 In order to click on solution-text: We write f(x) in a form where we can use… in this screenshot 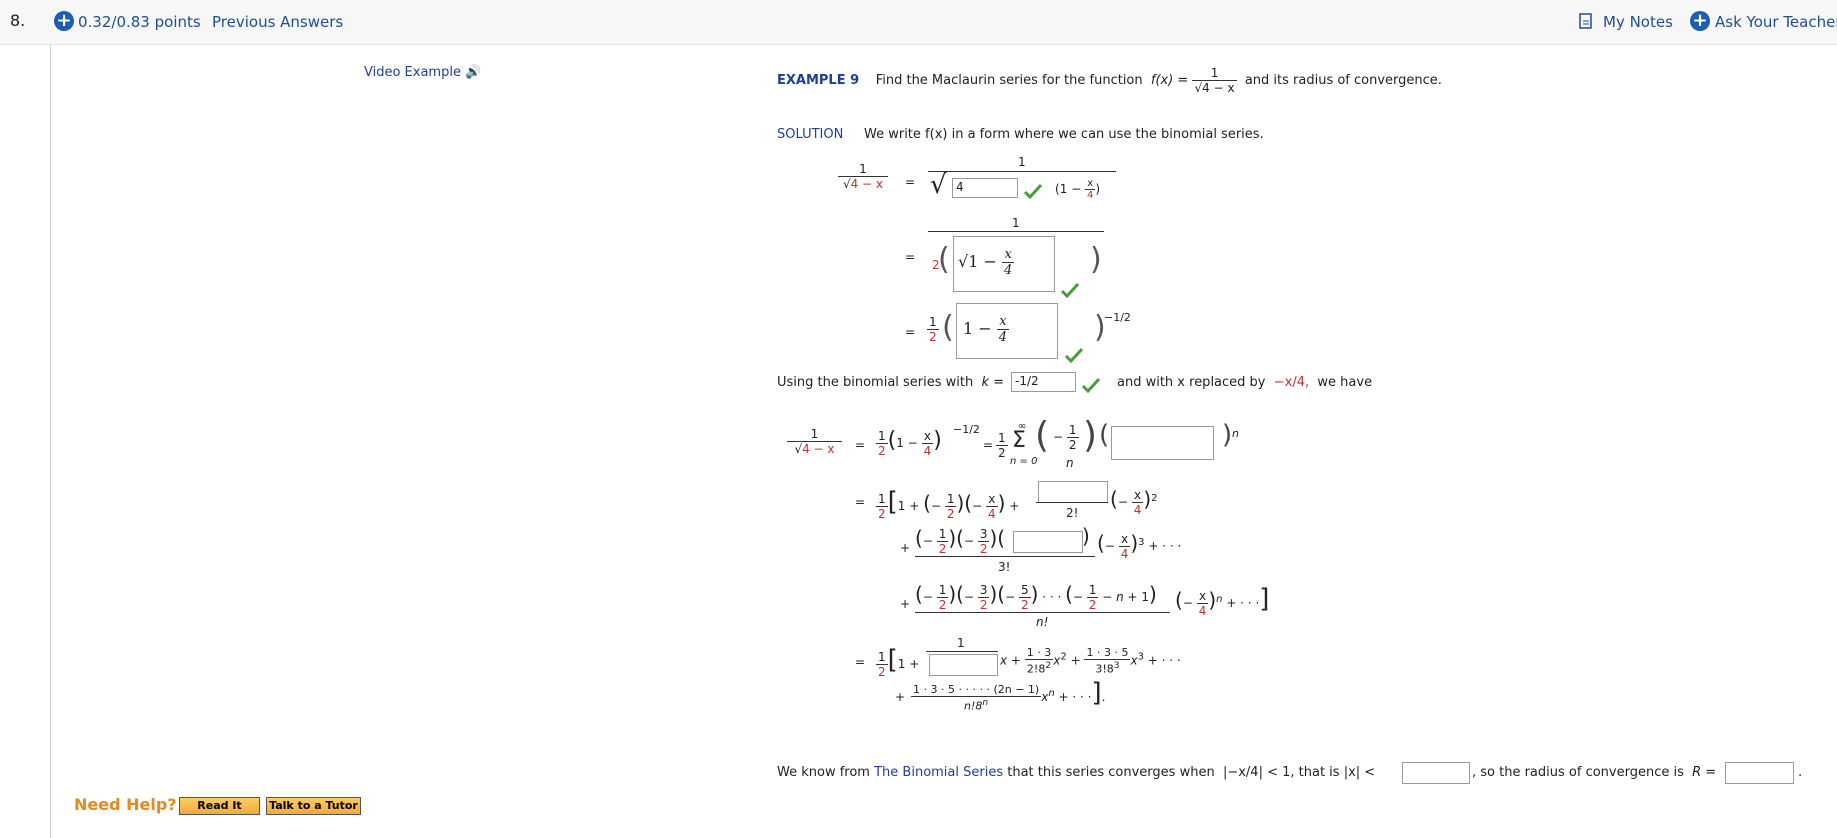, I will do `click(1064, 134)`.